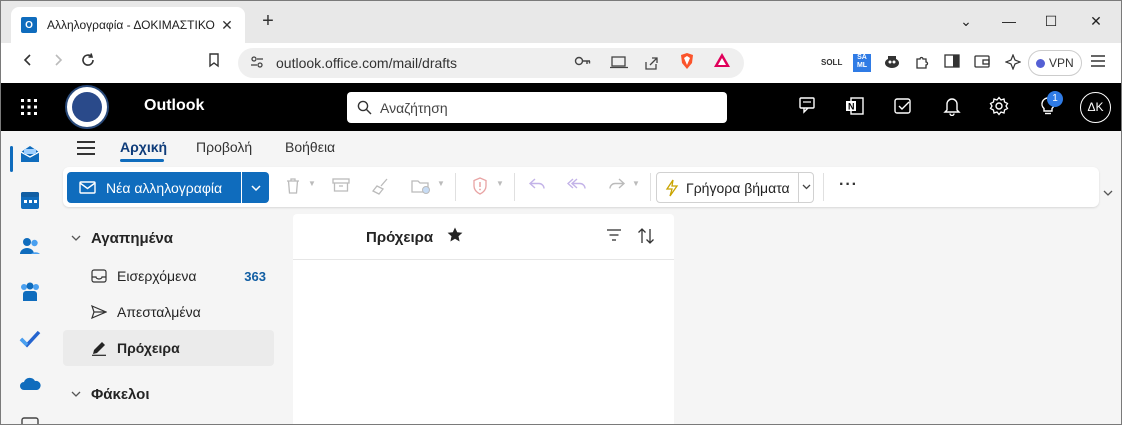 This screenshot has height=425, width=1122. What do you see at coordinates (491, 63) in the screenshot?
I see `address-bar: outlook.office.com/mail/drafts` at bounding box center [491, 63].